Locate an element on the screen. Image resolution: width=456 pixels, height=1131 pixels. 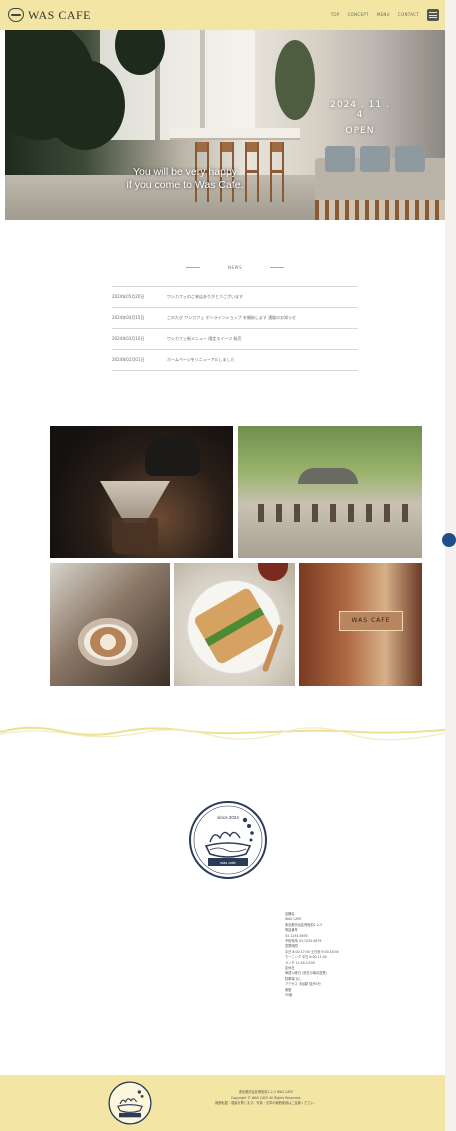
logo-text: WAS CAFE is located at coordinates (60, 14).